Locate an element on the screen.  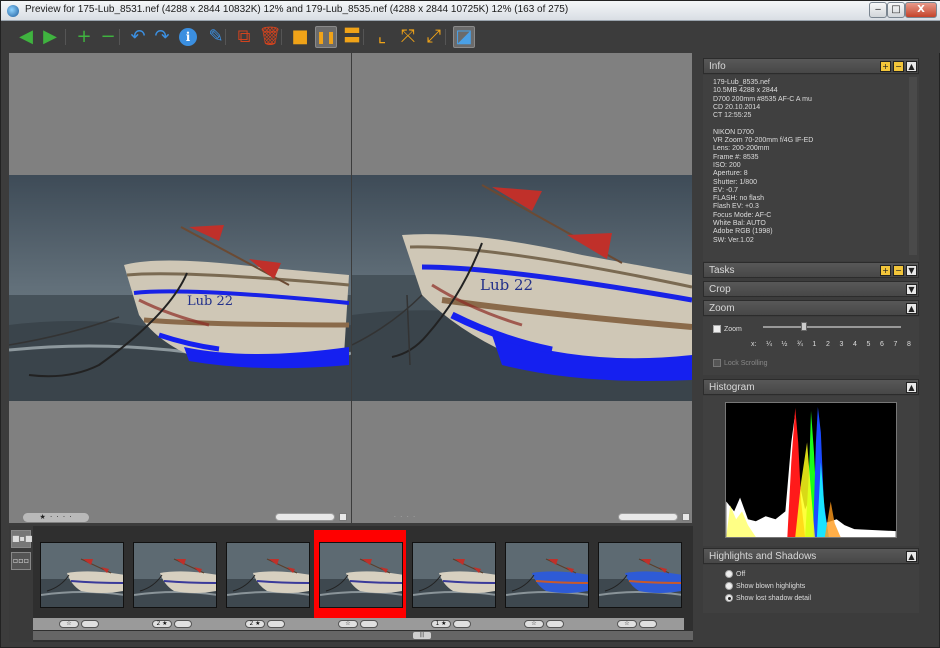
zoom-slider-thumb is located at coordinates (804, 326).